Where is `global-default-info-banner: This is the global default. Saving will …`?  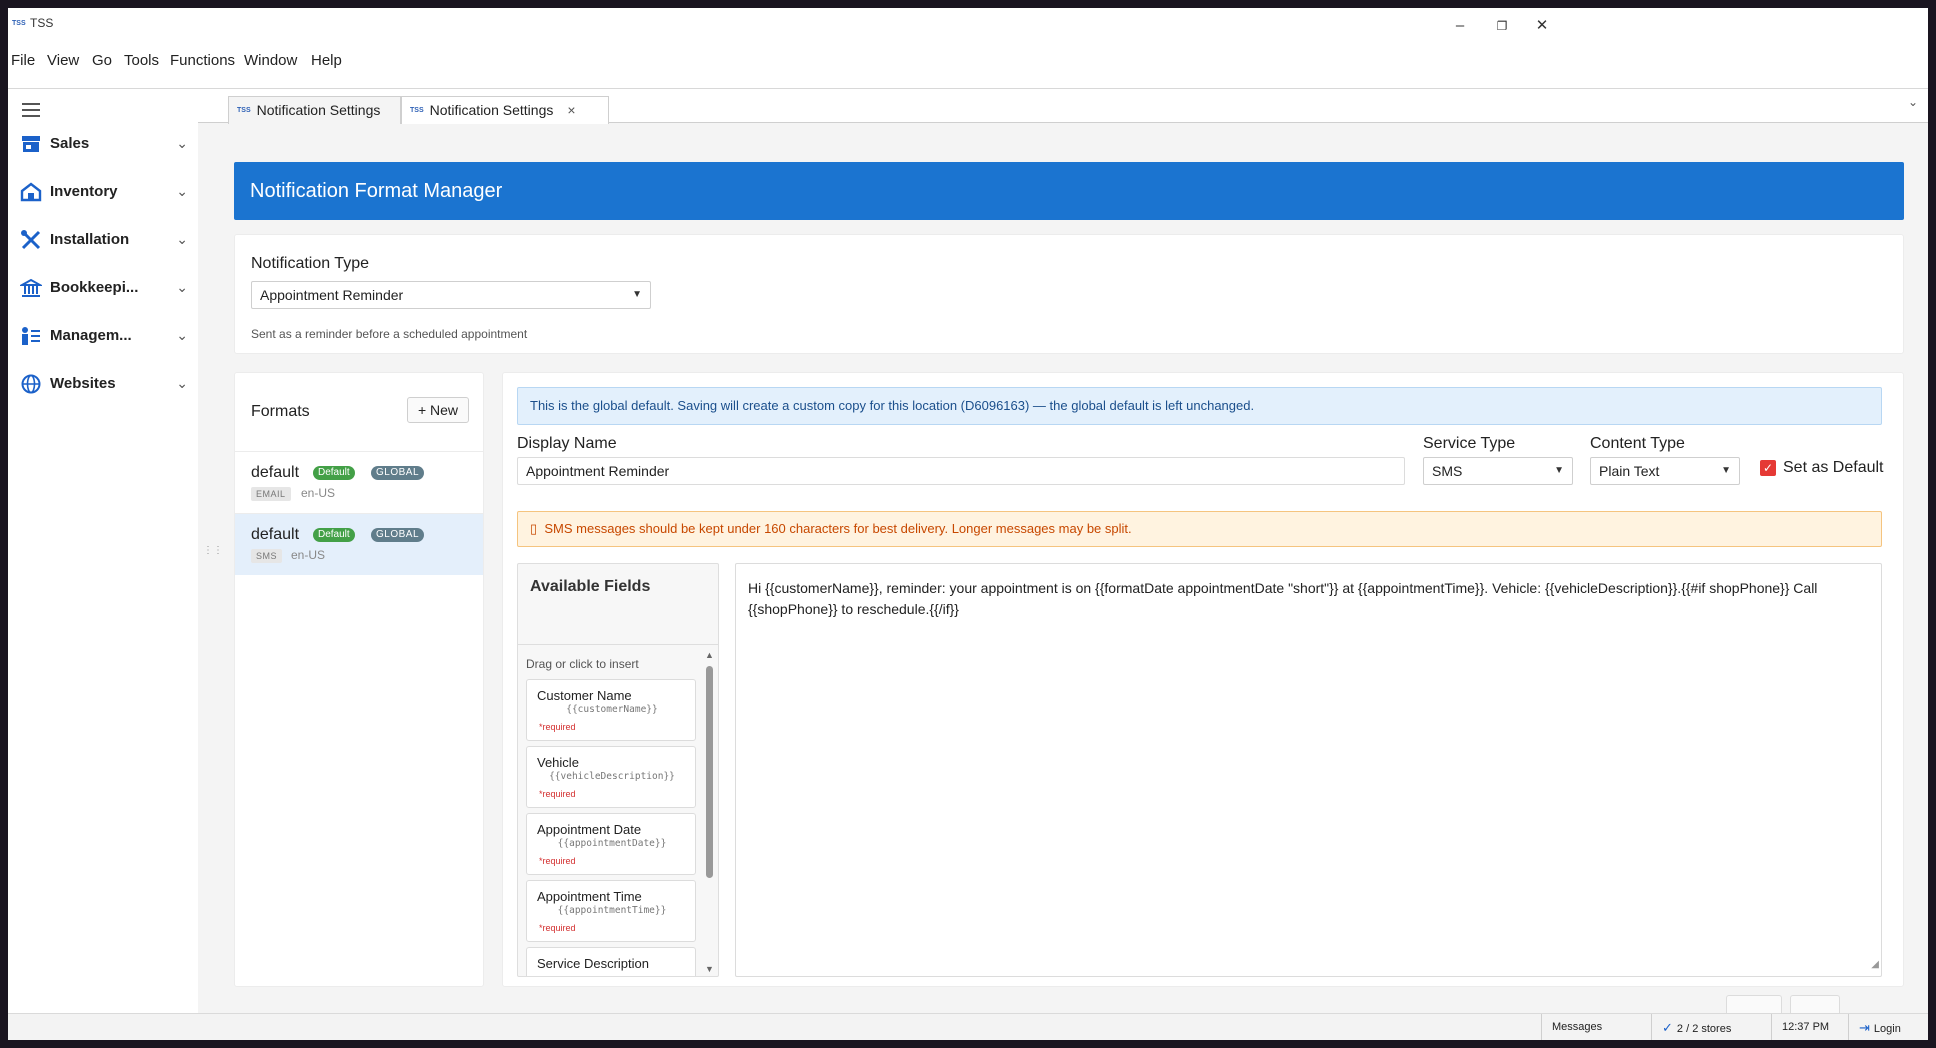 global-default-info-banner: This is the global default. Saving will … is located at coordinates (1199, 406).